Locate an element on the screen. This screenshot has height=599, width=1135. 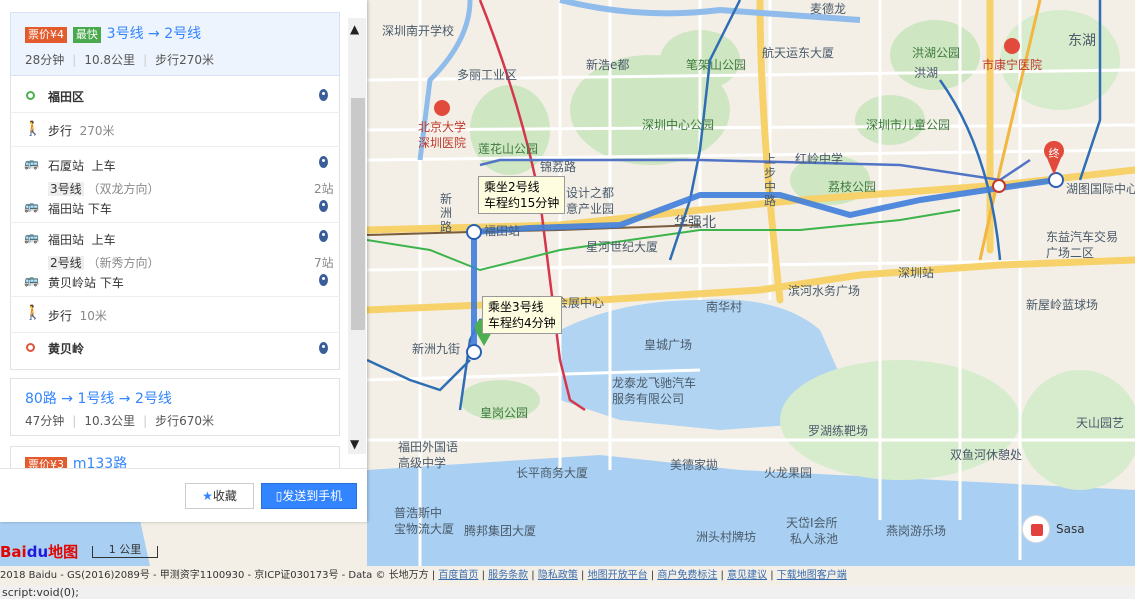
end-marker-label: 终 is located at coordinates (1054, 153).